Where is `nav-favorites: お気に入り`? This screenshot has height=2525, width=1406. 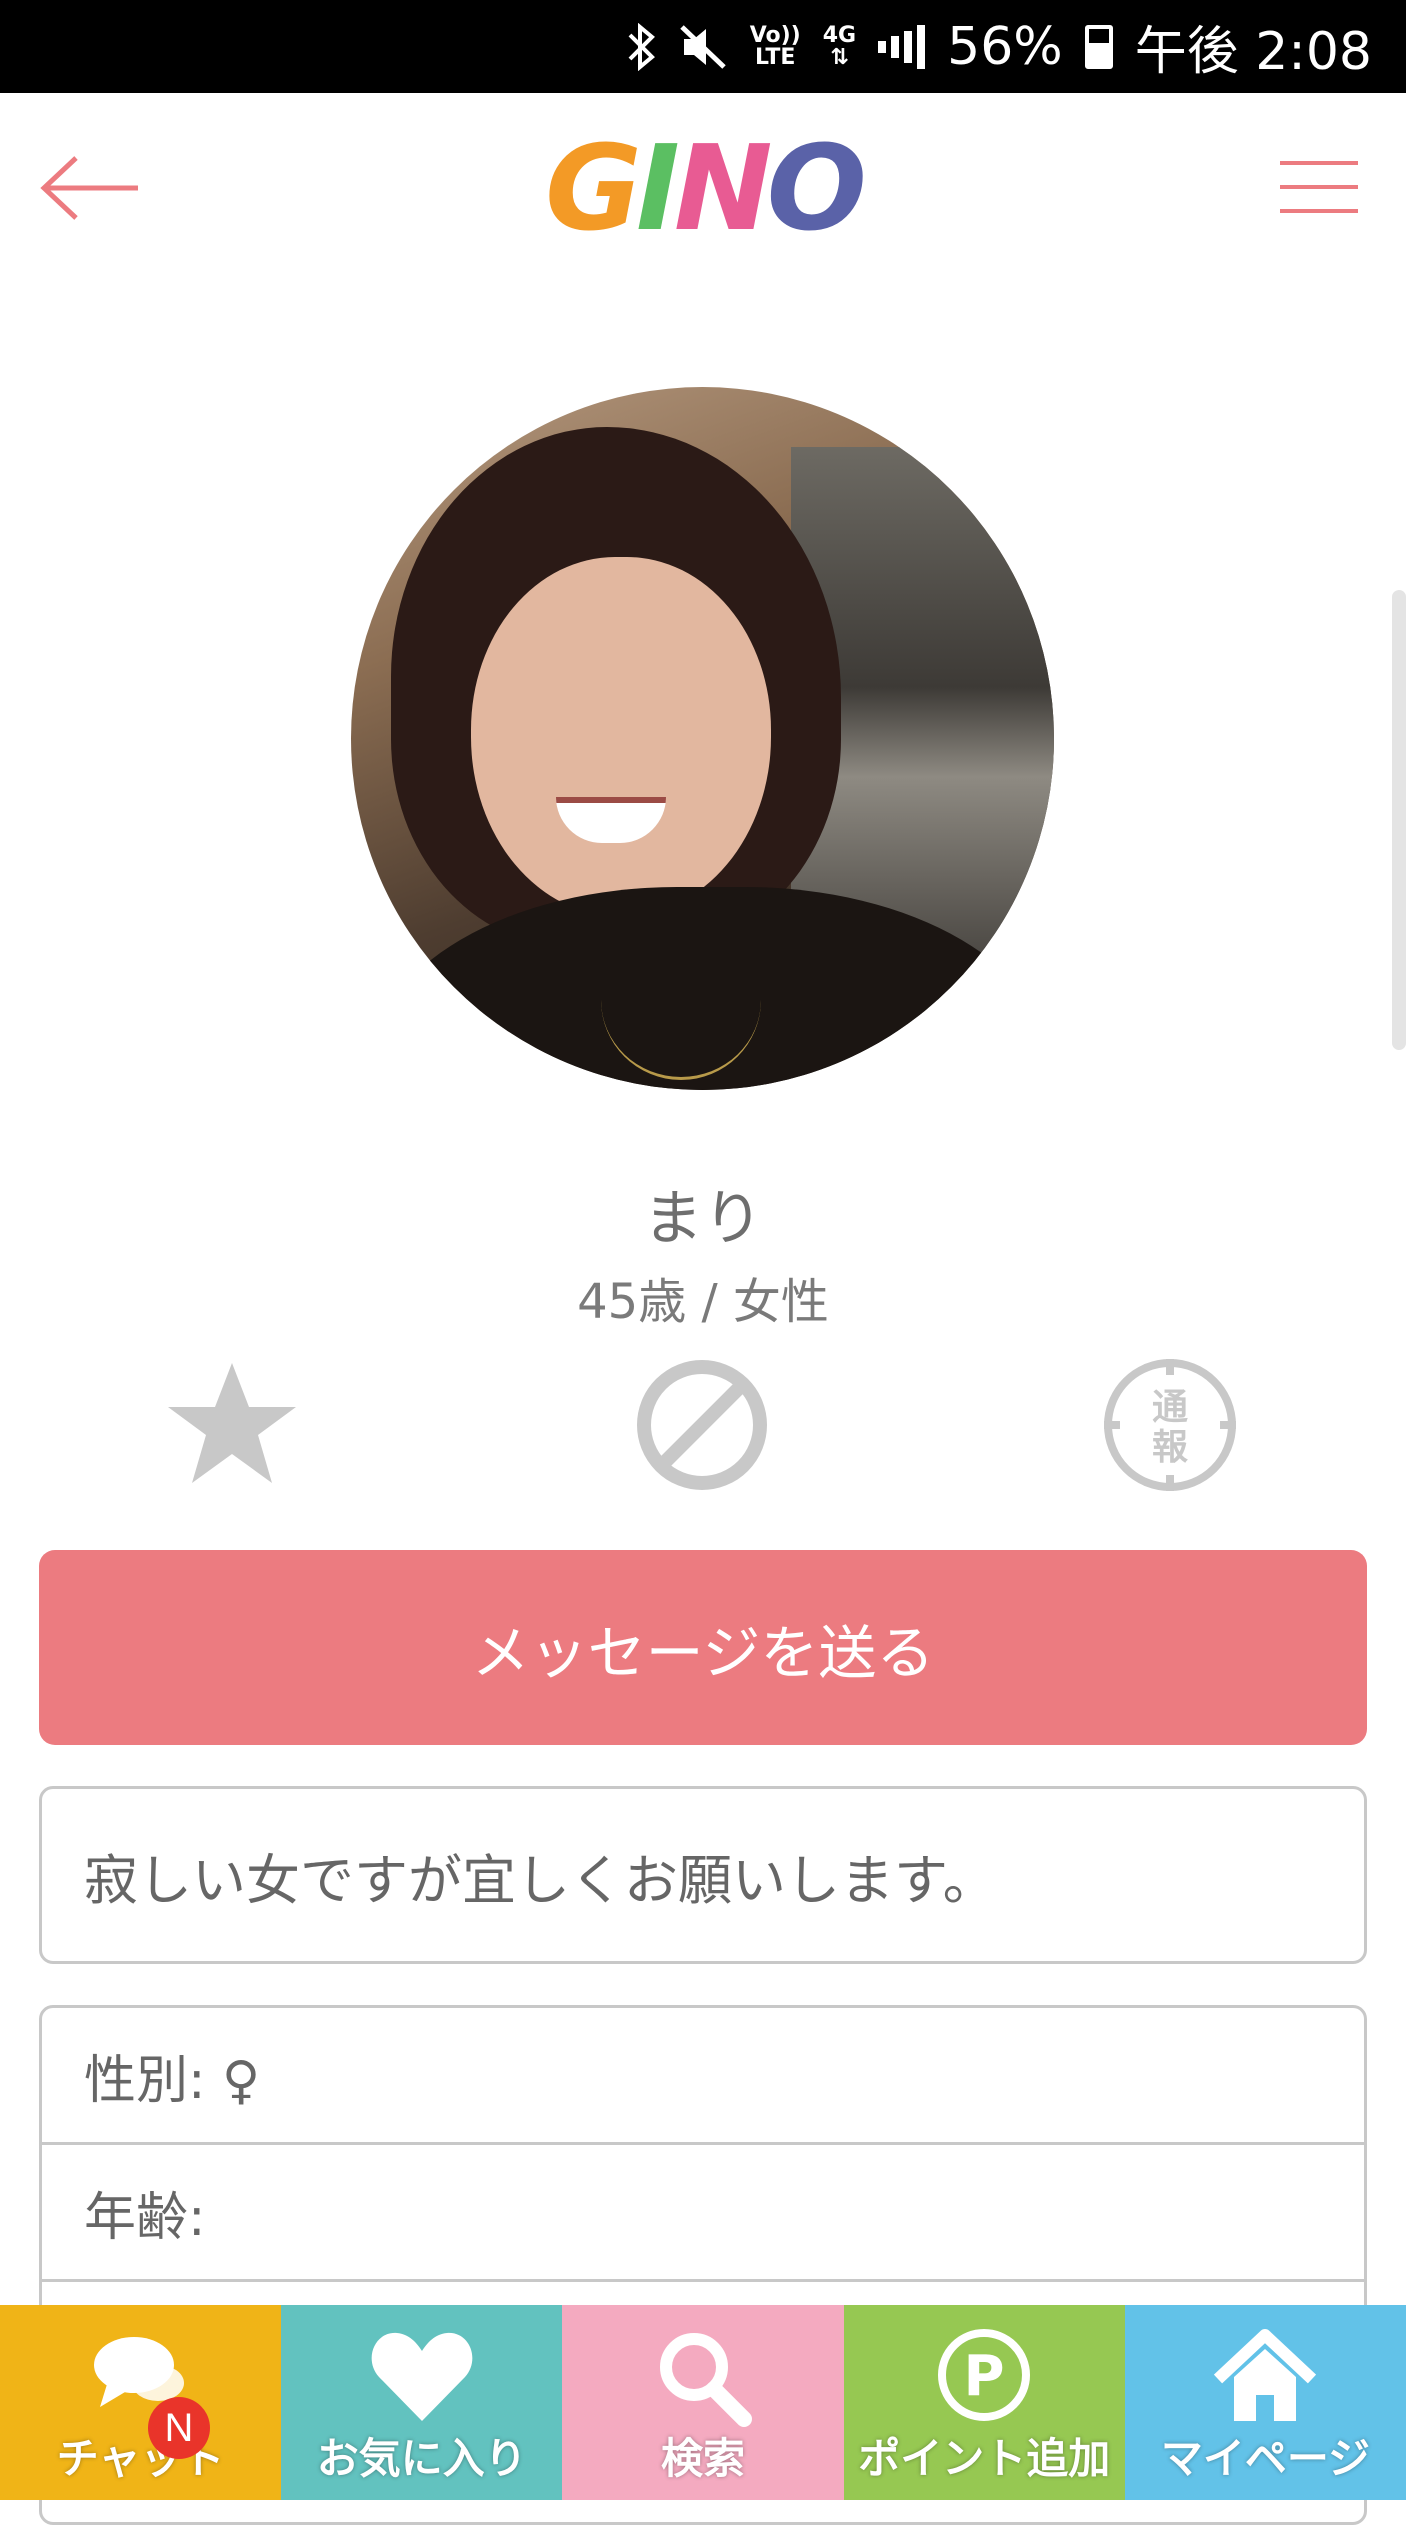
nav-favorites: お気に入り is located at coordinates (422, 2402).